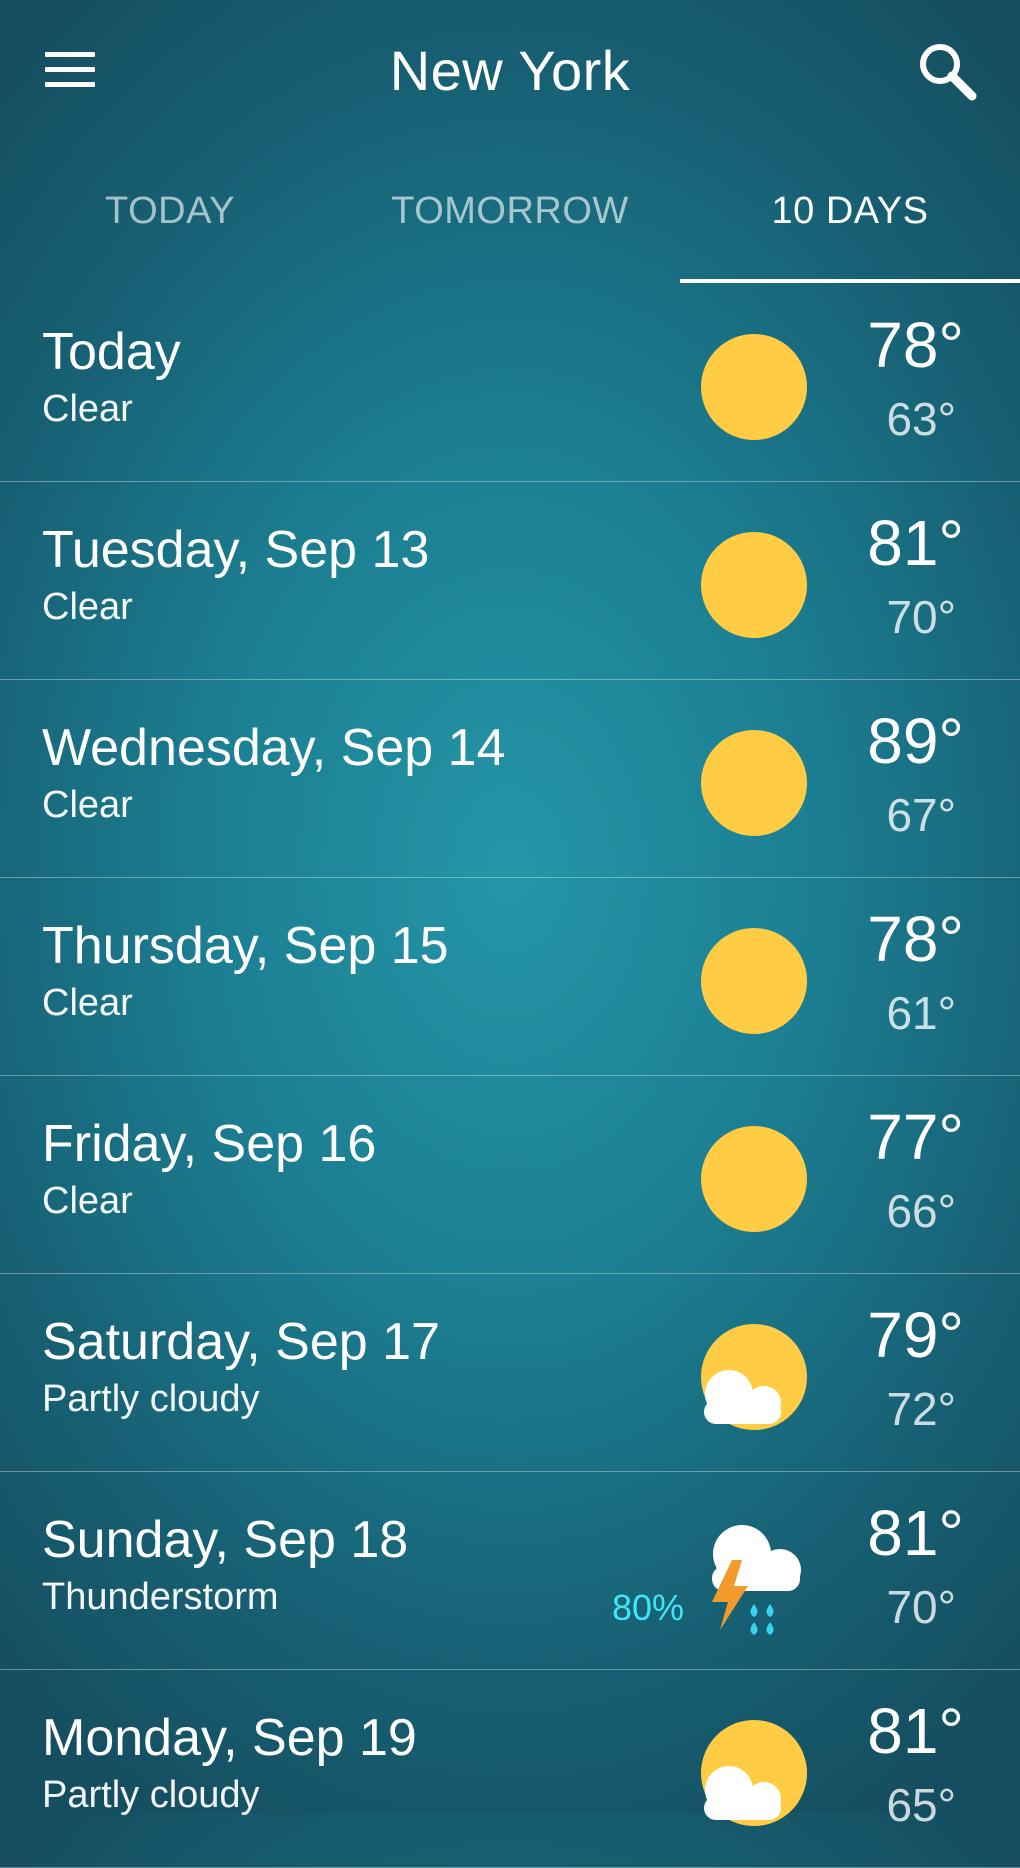  Describe the element at coordinates (921, 1409) in the screenshot. I see `low-temp: 72°` at that location.